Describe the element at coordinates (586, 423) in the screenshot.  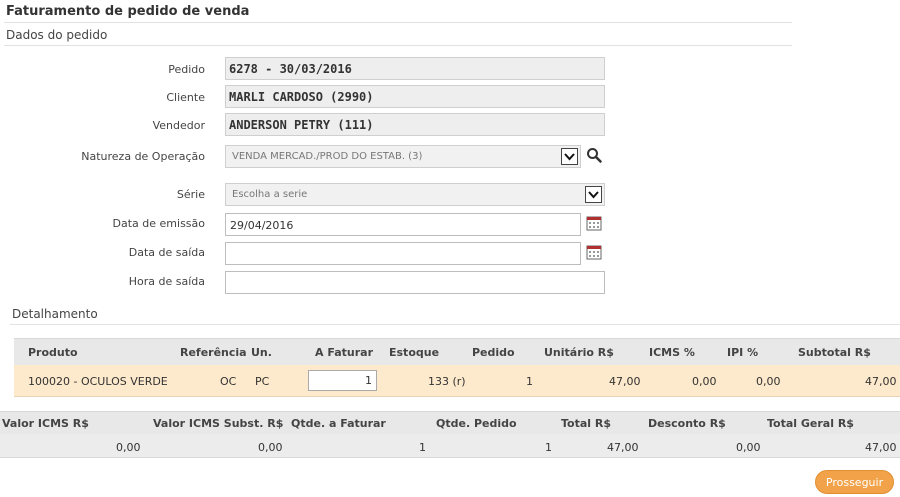
I see `col-total: Total R$` at that location.